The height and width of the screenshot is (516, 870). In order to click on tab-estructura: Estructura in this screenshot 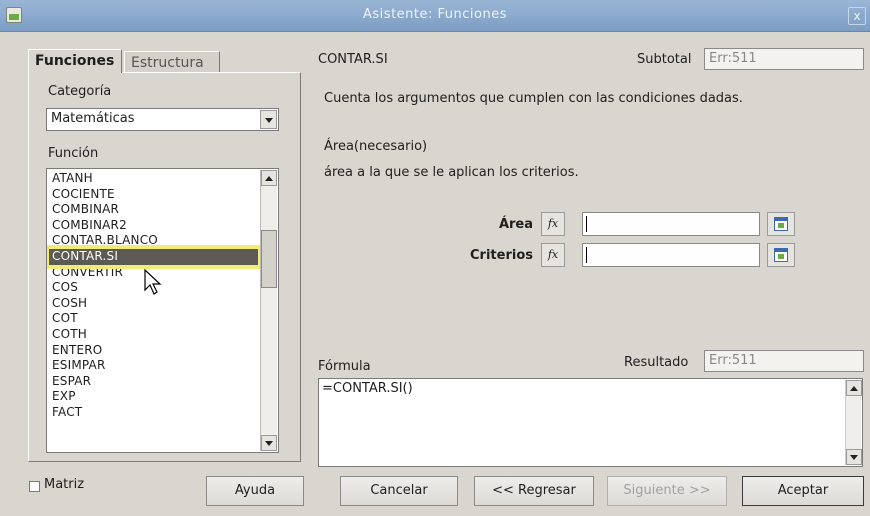, I will do `click(172, 61)`.